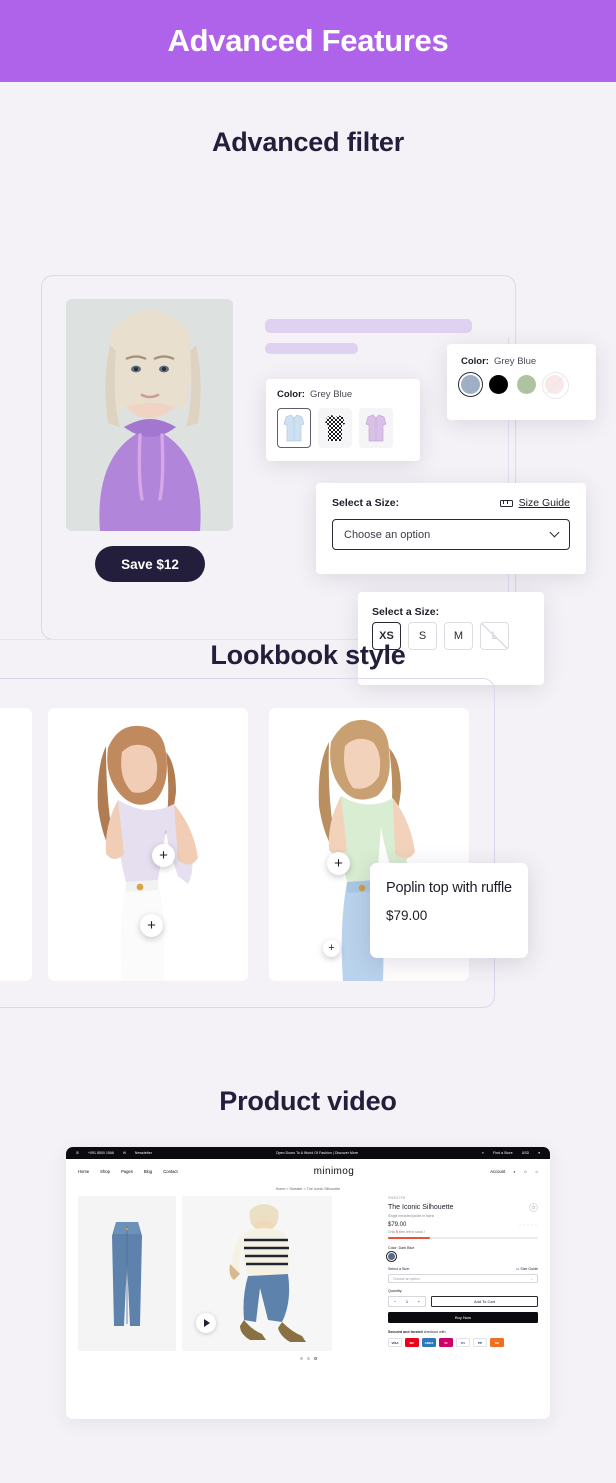 This screenshot has height=1483, width=616. I want to click on product-title-row: The Iconic Silhouette ☆, so click(463, 1207).